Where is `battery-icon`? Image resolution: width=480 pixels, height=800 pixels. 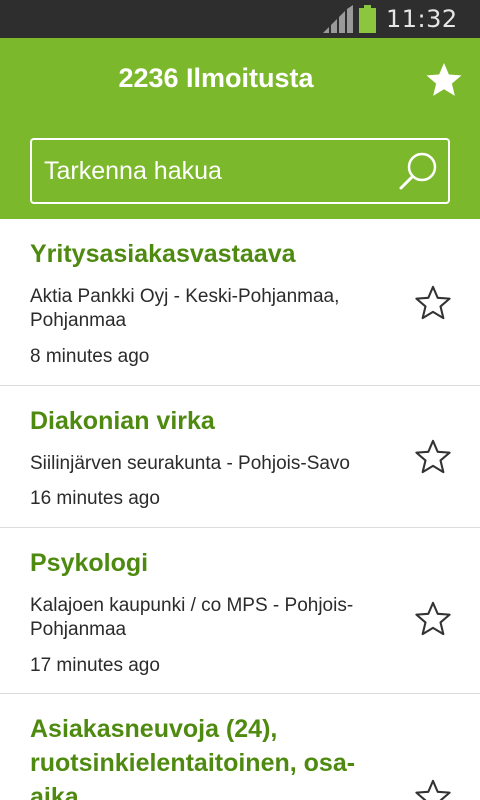 battery-icon is located at coordinates (367, 19).